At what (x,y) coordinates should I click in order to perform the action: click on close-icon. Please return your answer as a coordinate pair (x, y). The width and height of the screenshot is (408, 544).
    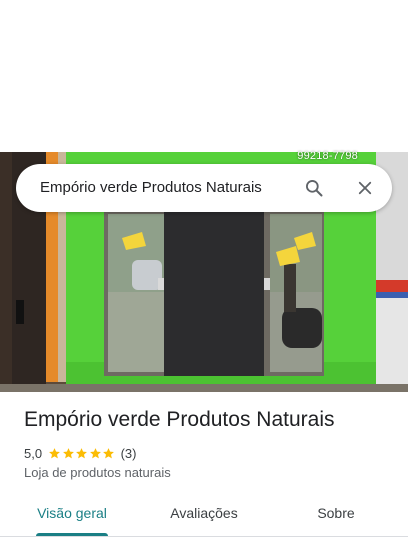
    Looking at the image, I should click on (365, 188).